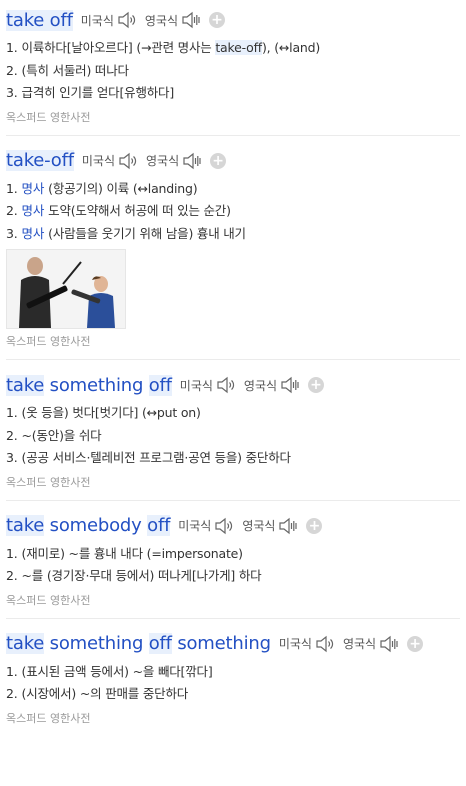 The image size is (466, 786). I want to click on headword-link: take something off something, so click(138, 643).